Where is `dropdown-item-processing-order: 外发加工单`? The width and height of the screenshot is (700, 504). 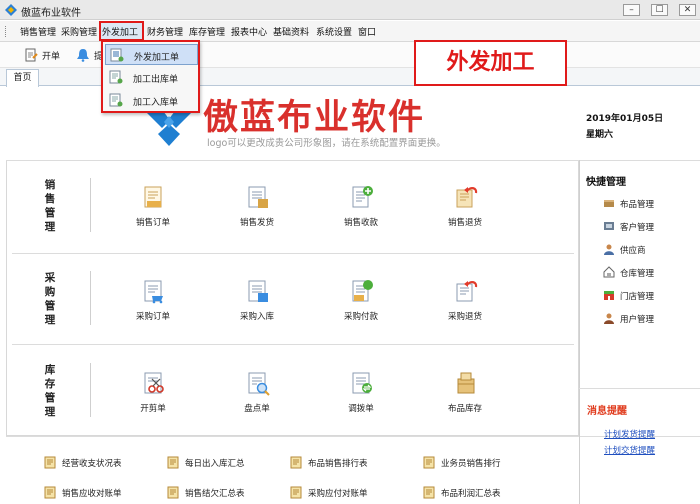 dropdown-item-processing-order: 外发加工单 is located at coordinates (151, 54).